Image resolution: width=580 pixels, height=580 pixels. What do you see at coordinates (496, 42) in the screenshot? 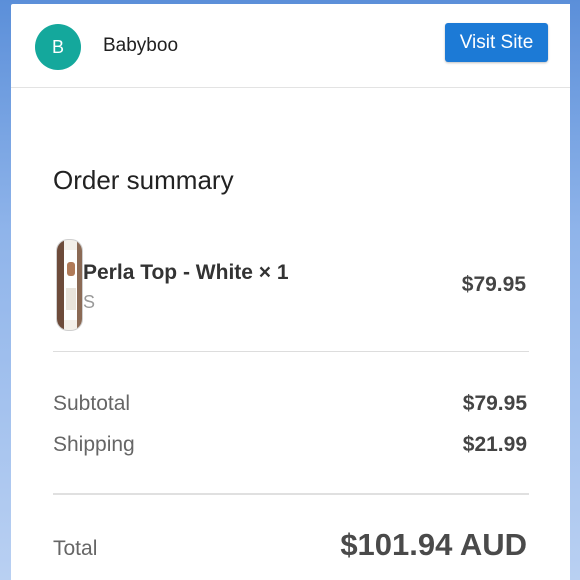
I see `visit-site-button: Visit Site` at bounding box center [496, 42].